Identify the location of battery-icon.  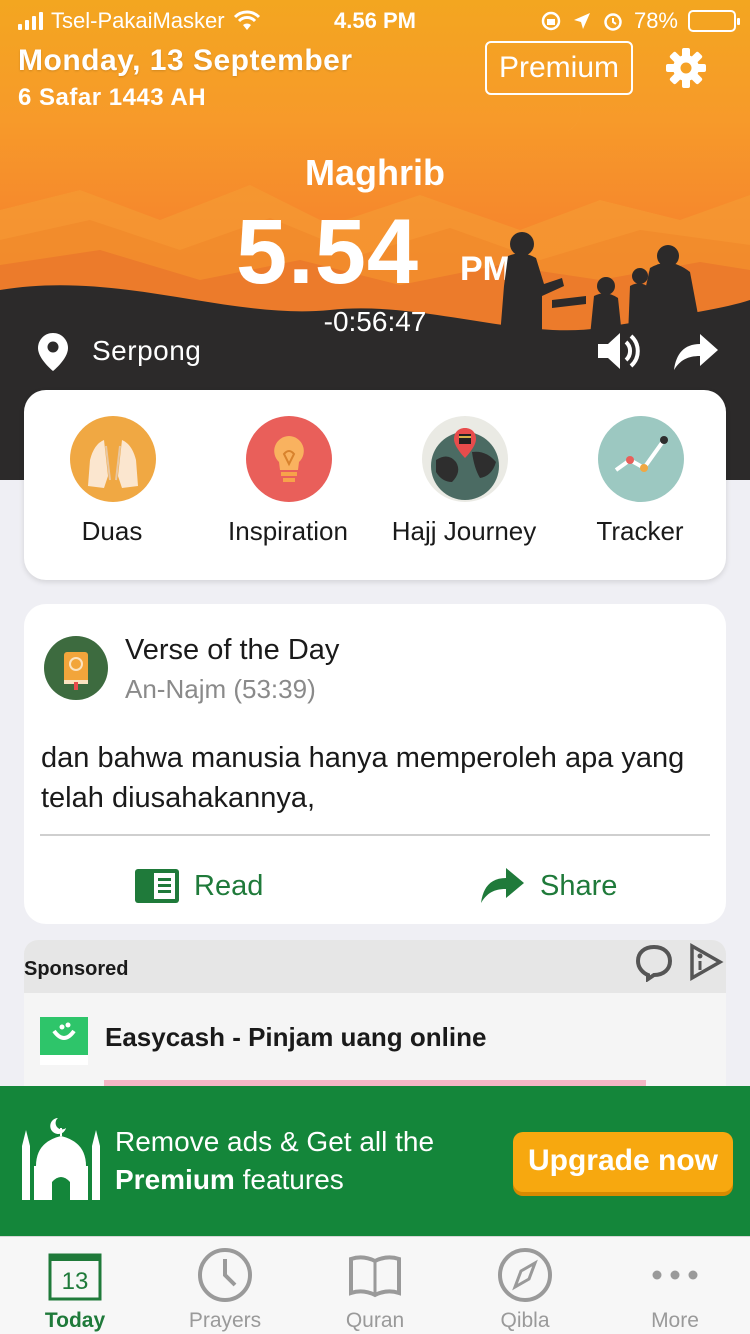
(714, 21).